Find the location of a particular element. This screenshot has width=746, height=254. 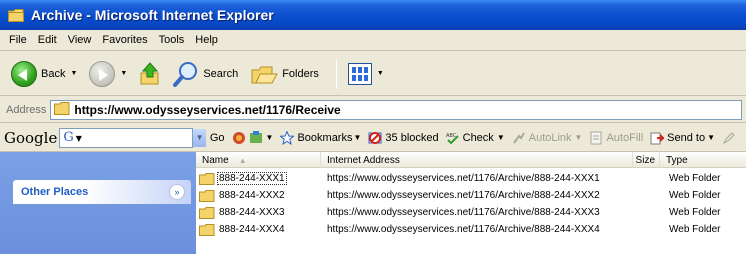

google-go-label: Go is located at coordinates (217, 137).